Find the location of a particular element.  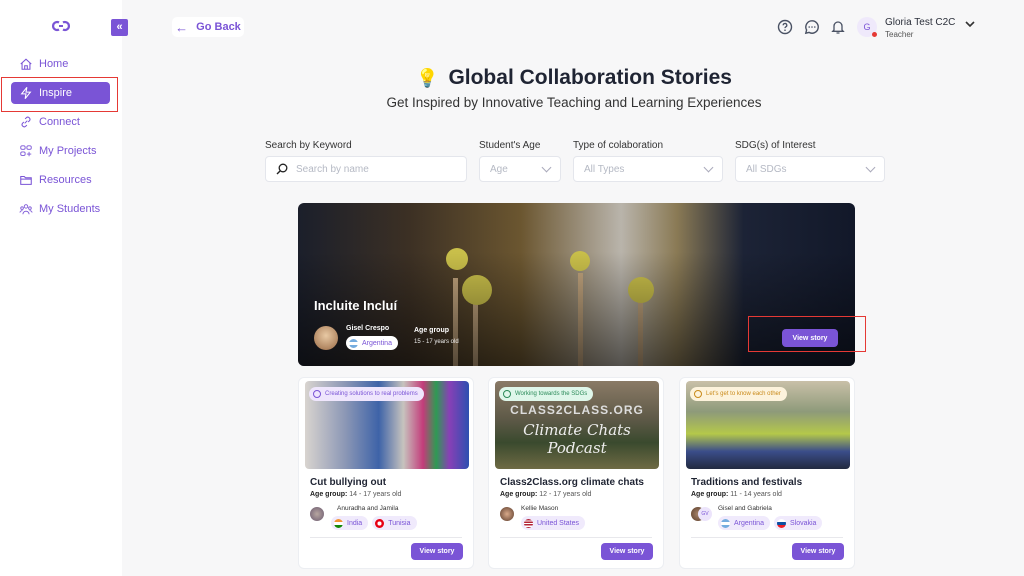

user-menu-chevron-icon is located at coordinates (970, 25).